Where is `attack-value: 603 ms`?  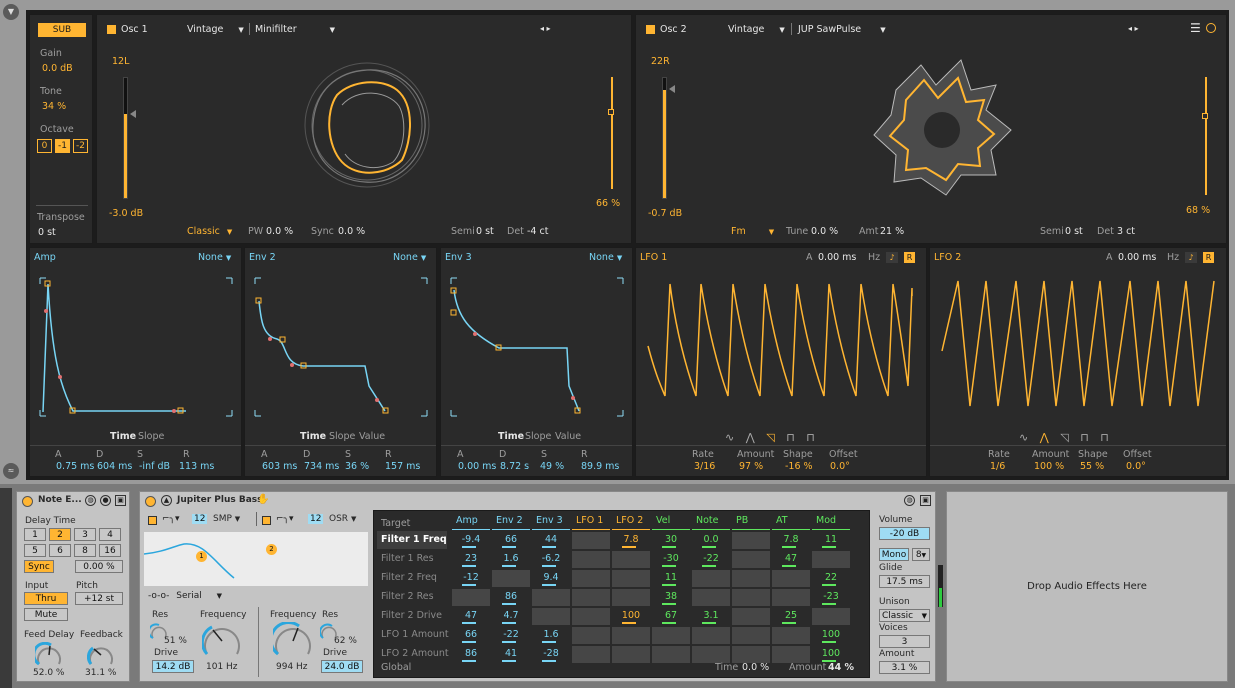
attack-value: 603 ms is located at coordinates (279, 466).